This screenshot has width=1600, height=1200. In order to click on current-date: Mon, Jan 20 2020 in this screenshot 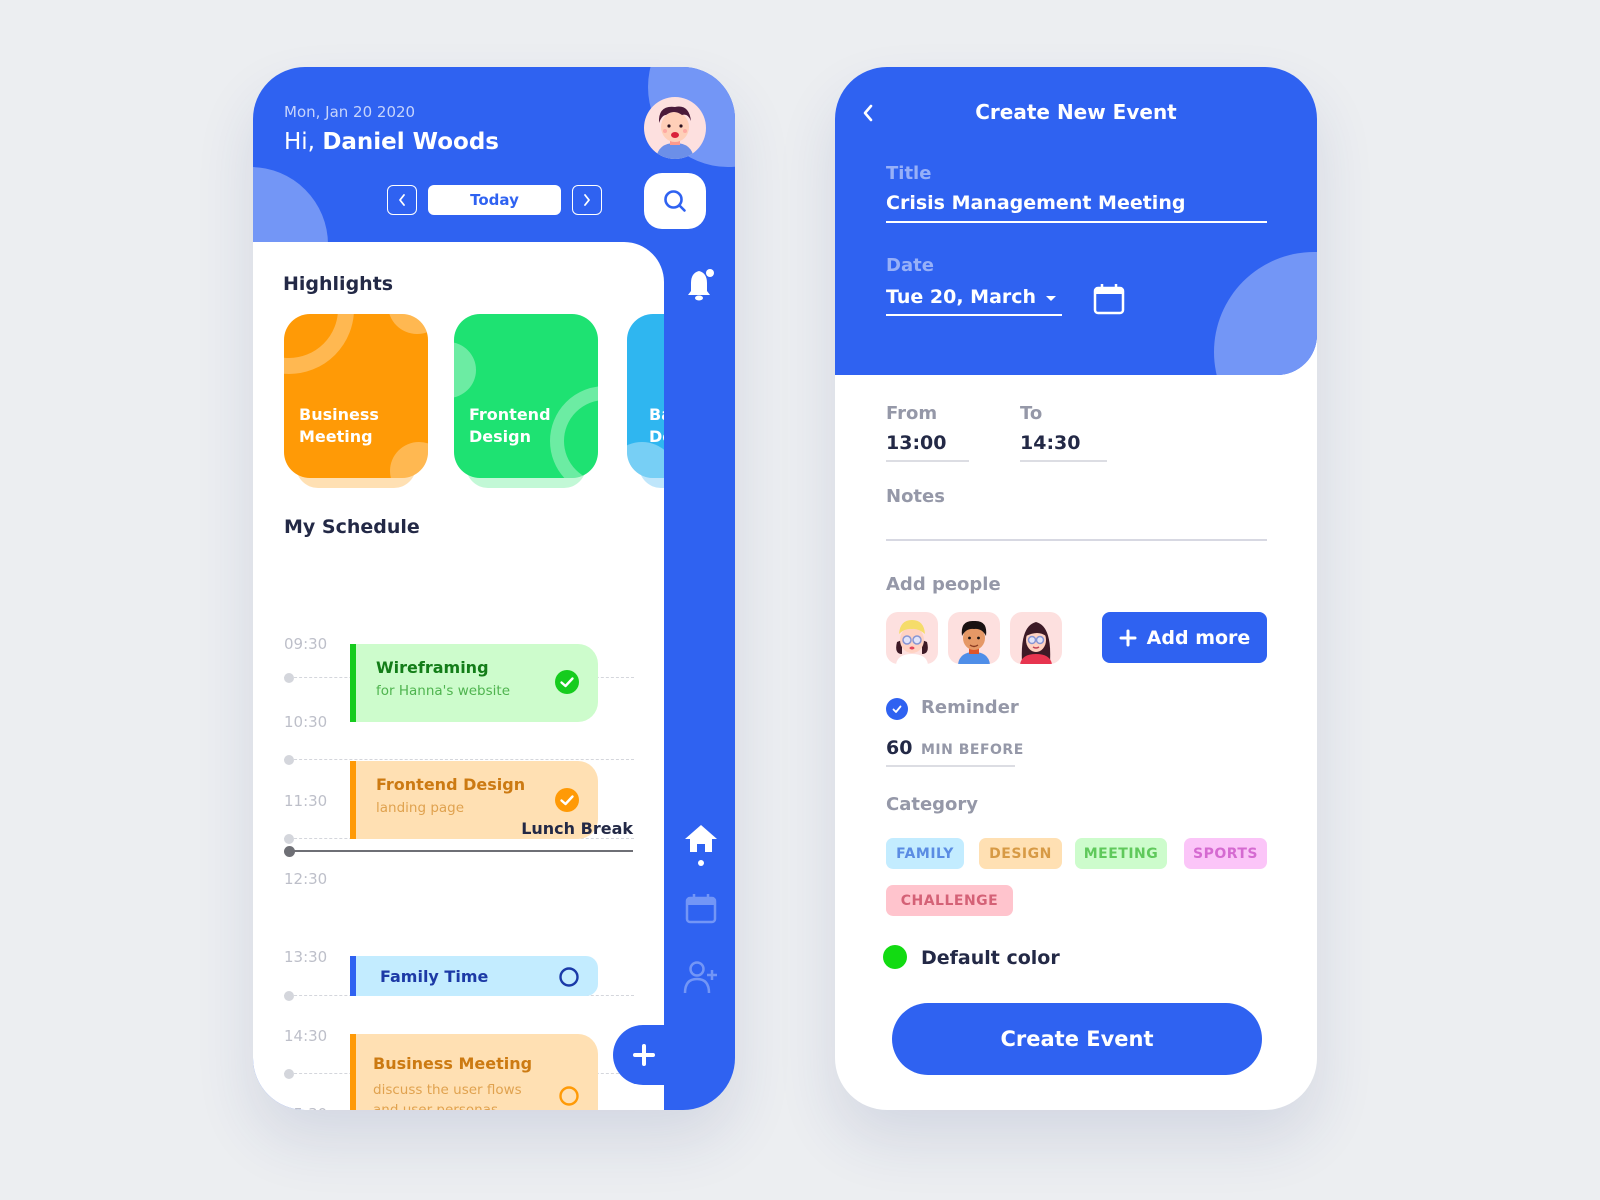, I will do `click(350, 112)`.